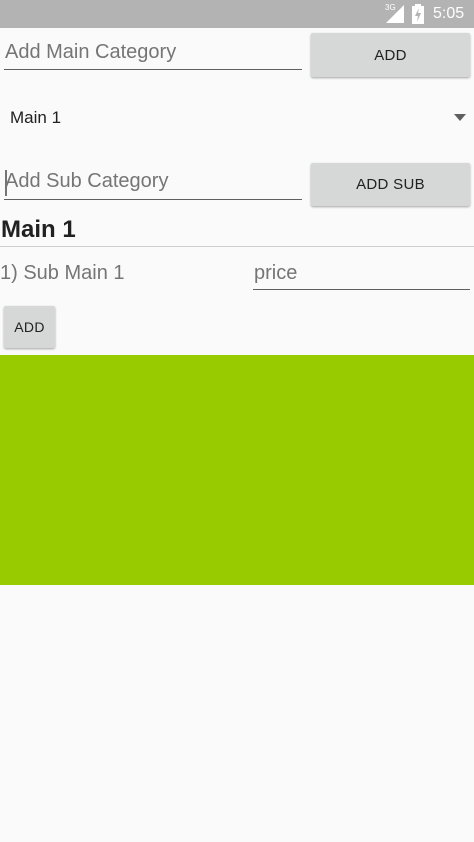  Describe the element at coordinates (395, 14) in the screenshot. I see `signal-icon` at that location.